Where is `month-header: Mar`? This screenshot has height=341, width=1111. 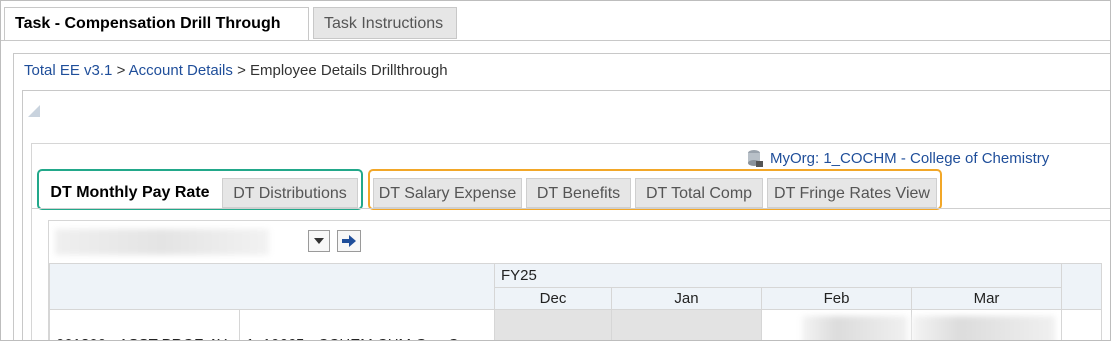
month-header: Mar is located at coordinates (986, 298).